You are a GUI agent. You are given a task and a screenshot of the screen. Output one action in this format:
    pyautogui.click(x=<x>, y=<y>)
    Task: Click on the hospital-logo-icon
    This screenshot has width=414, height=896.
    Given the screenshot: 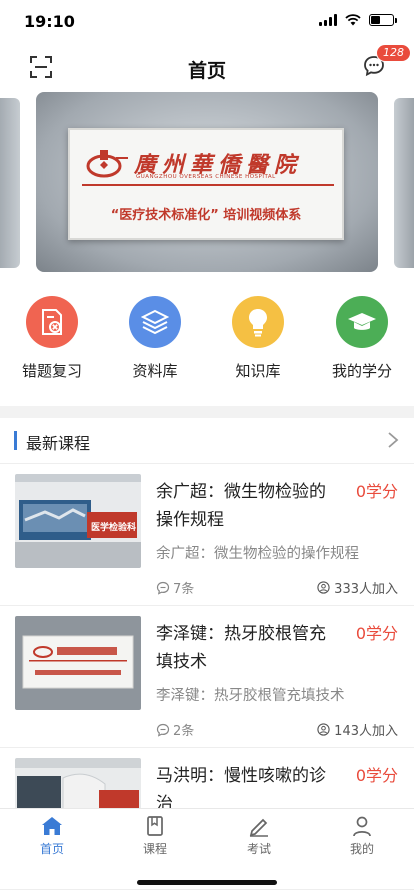 What is the action you would take?
    pyautogui.click(x=107, y=164)
    